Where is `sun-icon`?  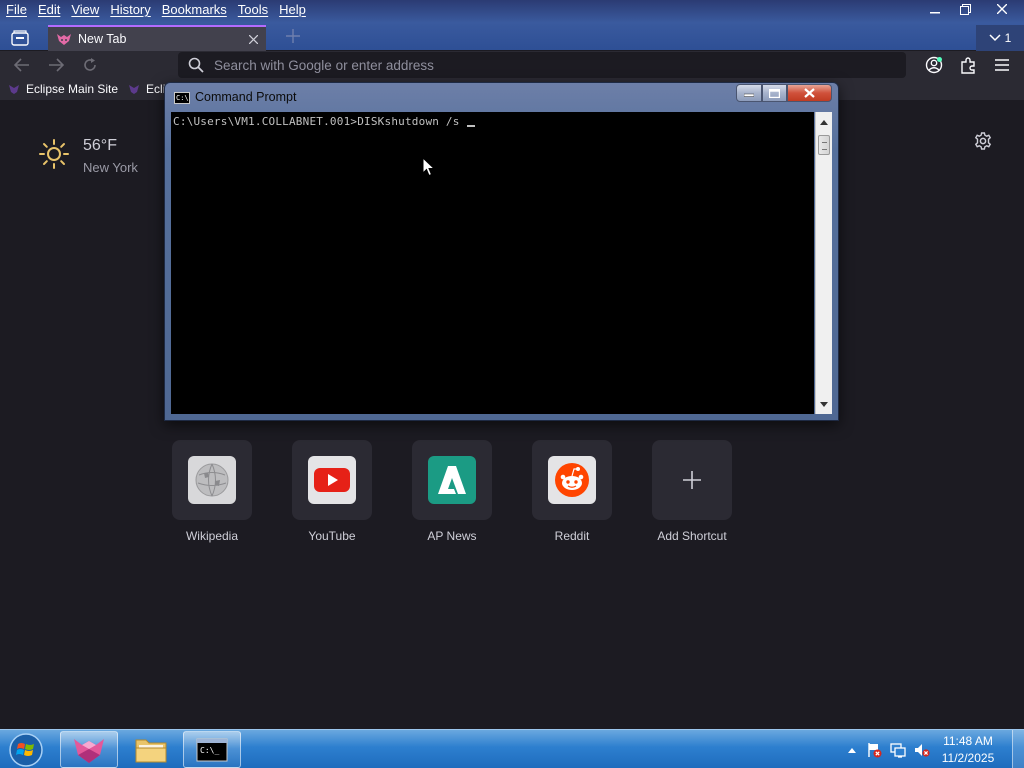
sun-icon is located at coordinates (54, 154).